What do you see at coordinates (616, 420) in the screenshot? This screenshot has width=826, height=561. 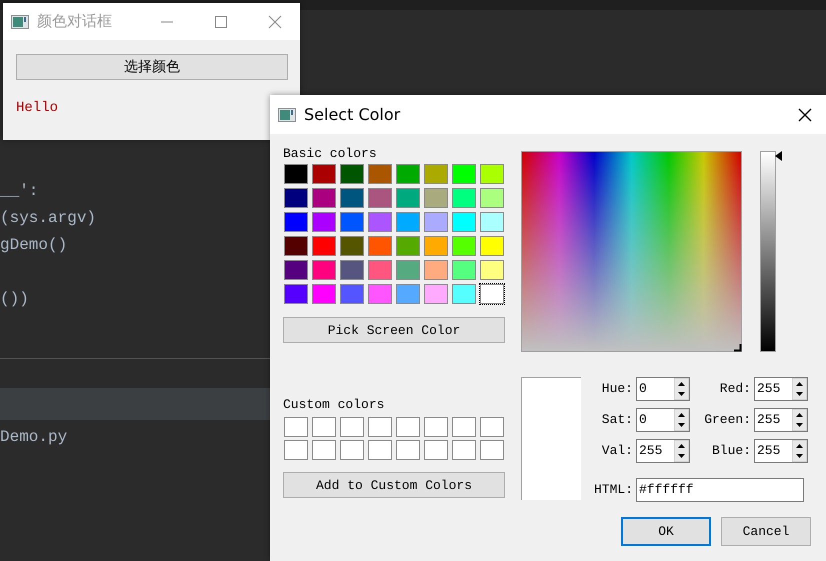 I see `field-label: Sat:` at bounding box center [616, 420].